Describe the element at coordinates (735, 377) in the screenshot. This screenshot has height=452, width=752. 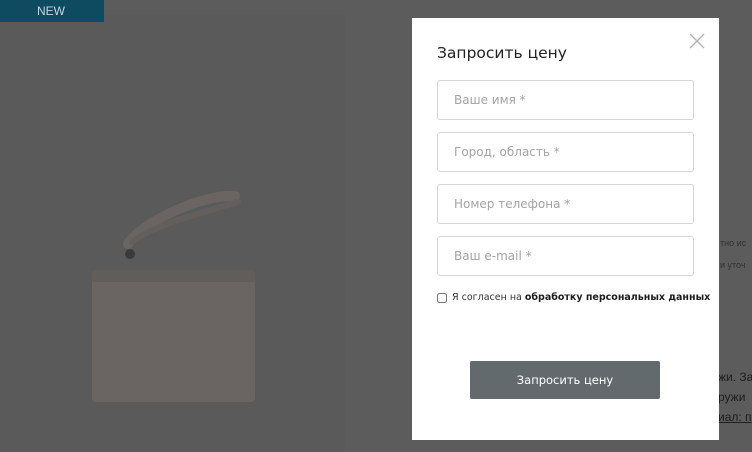
I see `side-text-line: жи. За` at that location.